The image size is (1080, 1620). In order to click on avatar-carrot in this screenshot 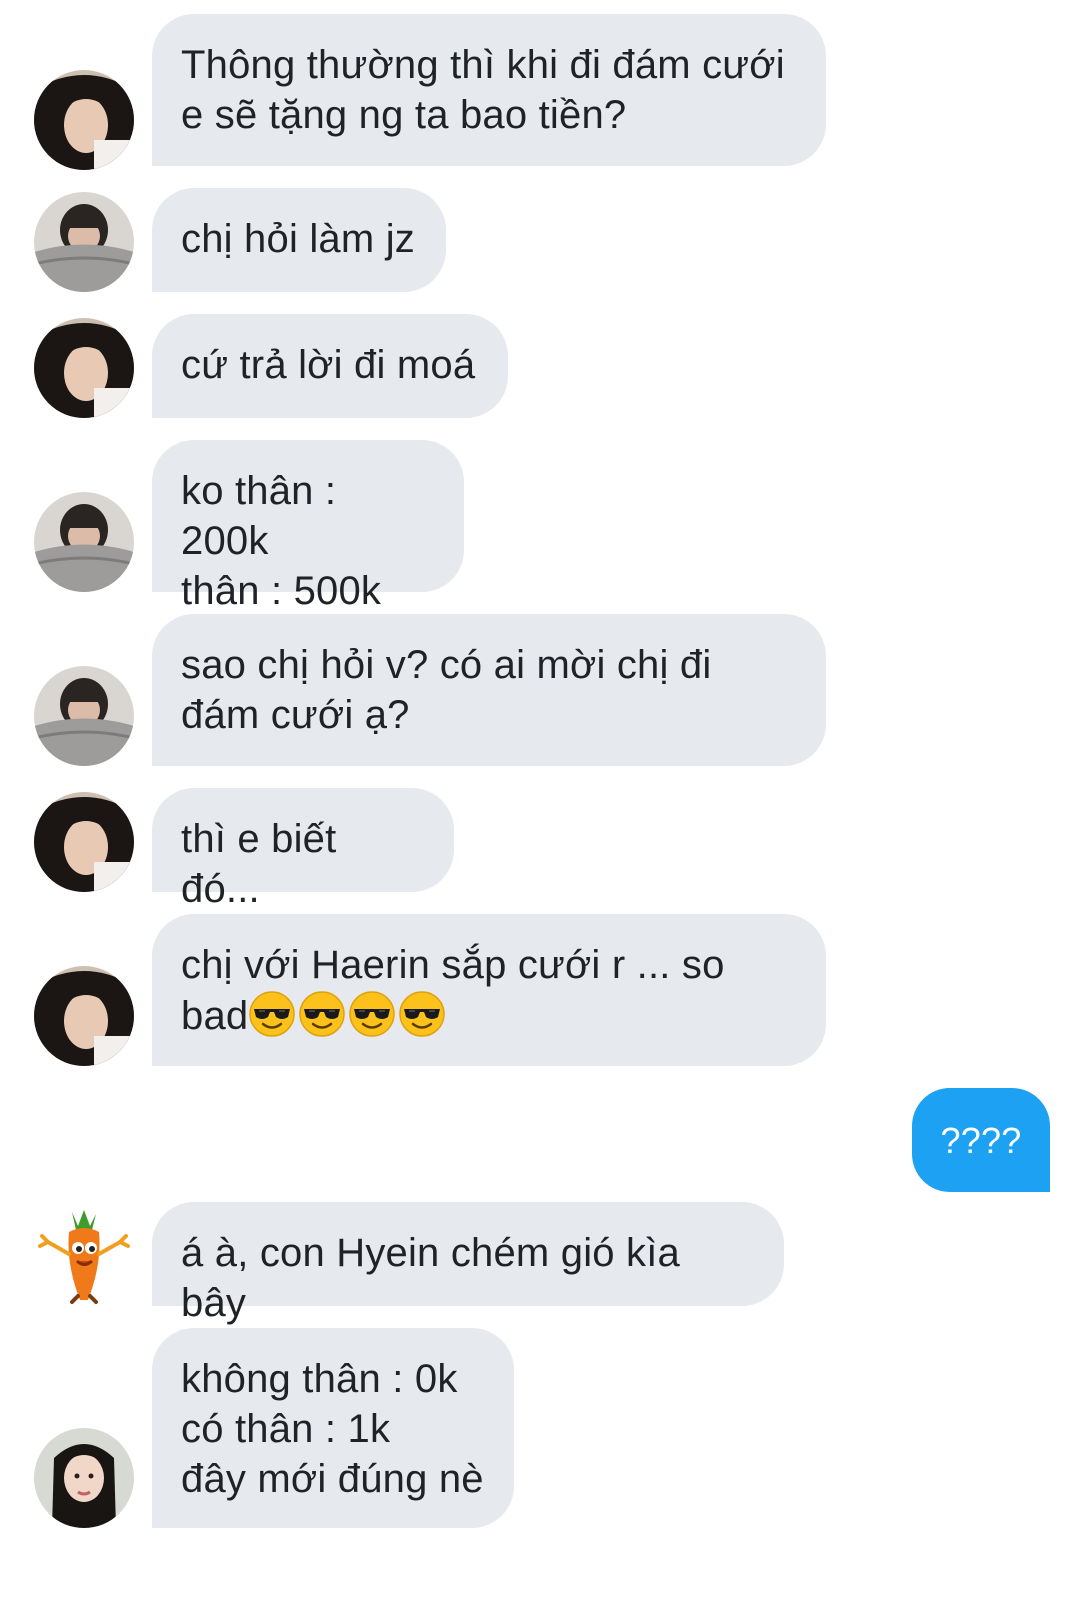, I will do `click(84, 1254)`.